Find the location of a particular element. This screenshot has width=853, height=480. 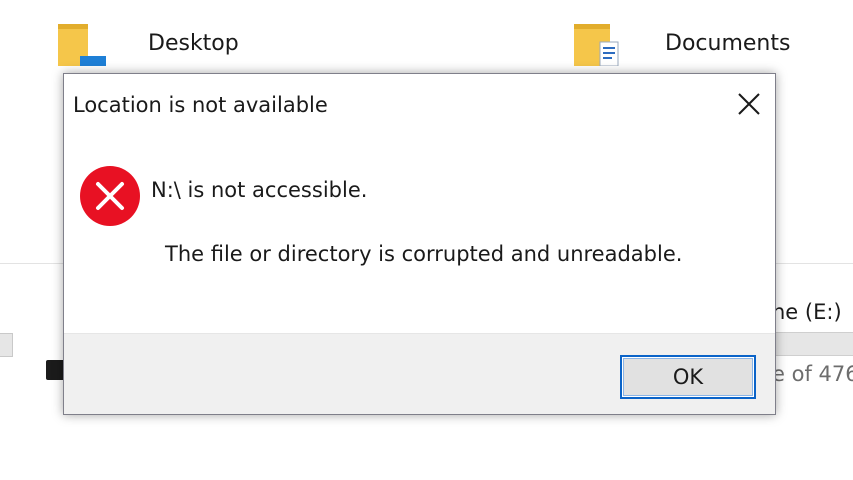

close-icon is located at coordinates (749, 104).